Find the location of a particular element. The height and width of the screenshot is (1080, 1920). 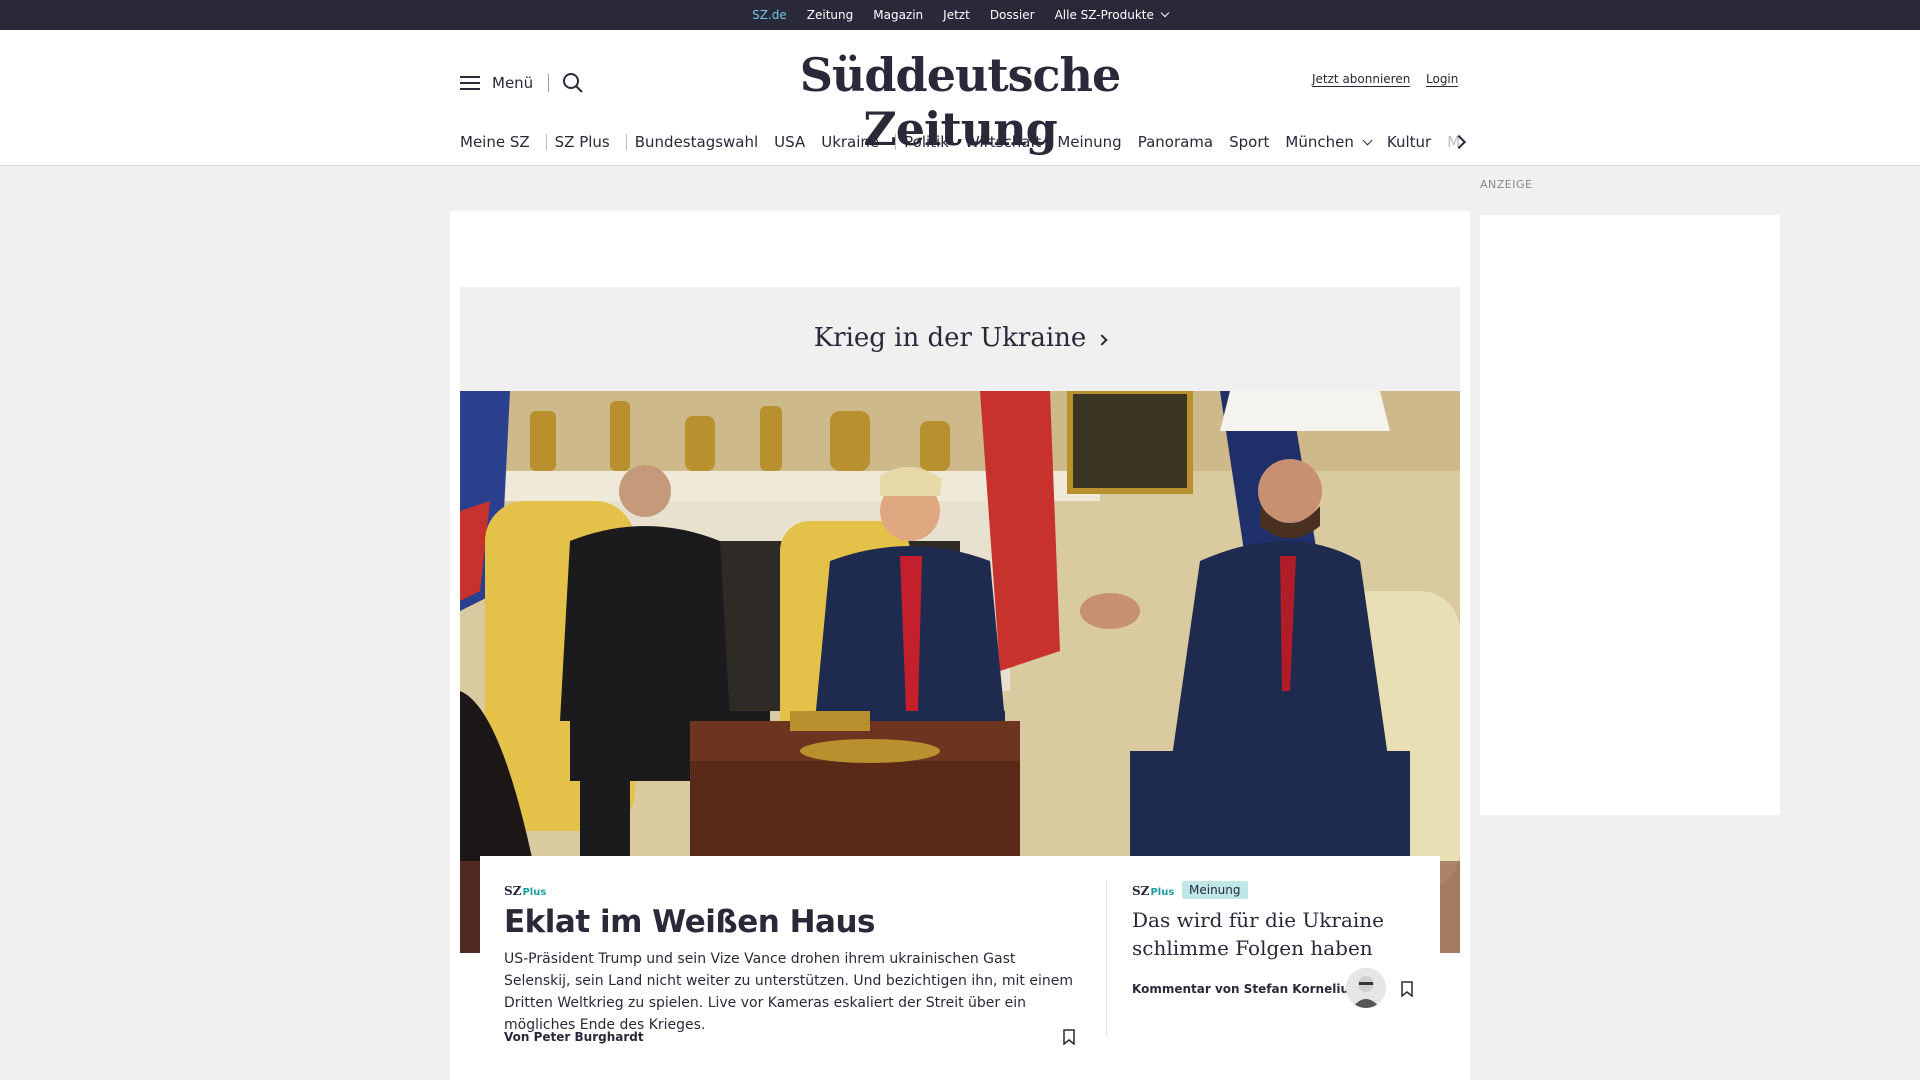

service-link-all-products: Alle SZ-Produkte is located at coordinates (1112, 15).